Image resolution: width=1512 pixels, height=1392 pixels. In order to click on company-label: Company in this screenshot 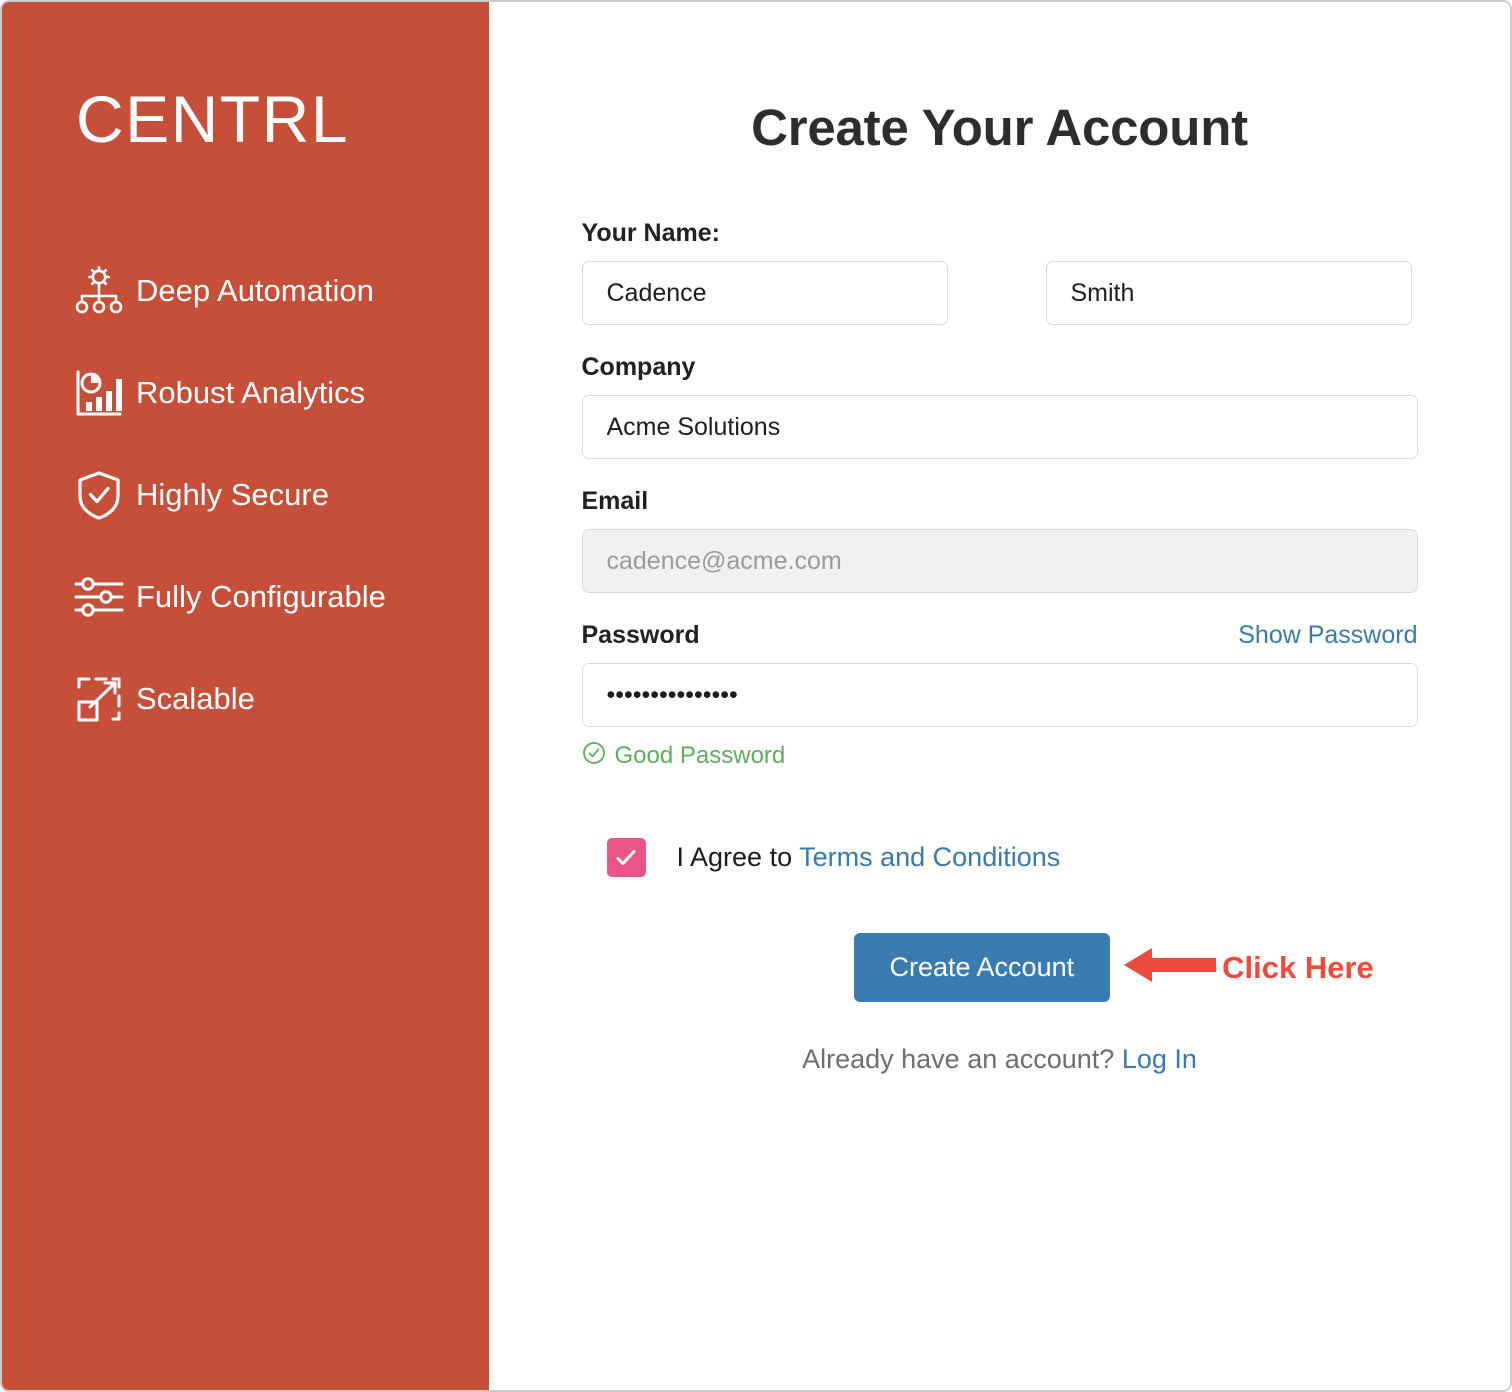, I will do `click(638, 367)`.